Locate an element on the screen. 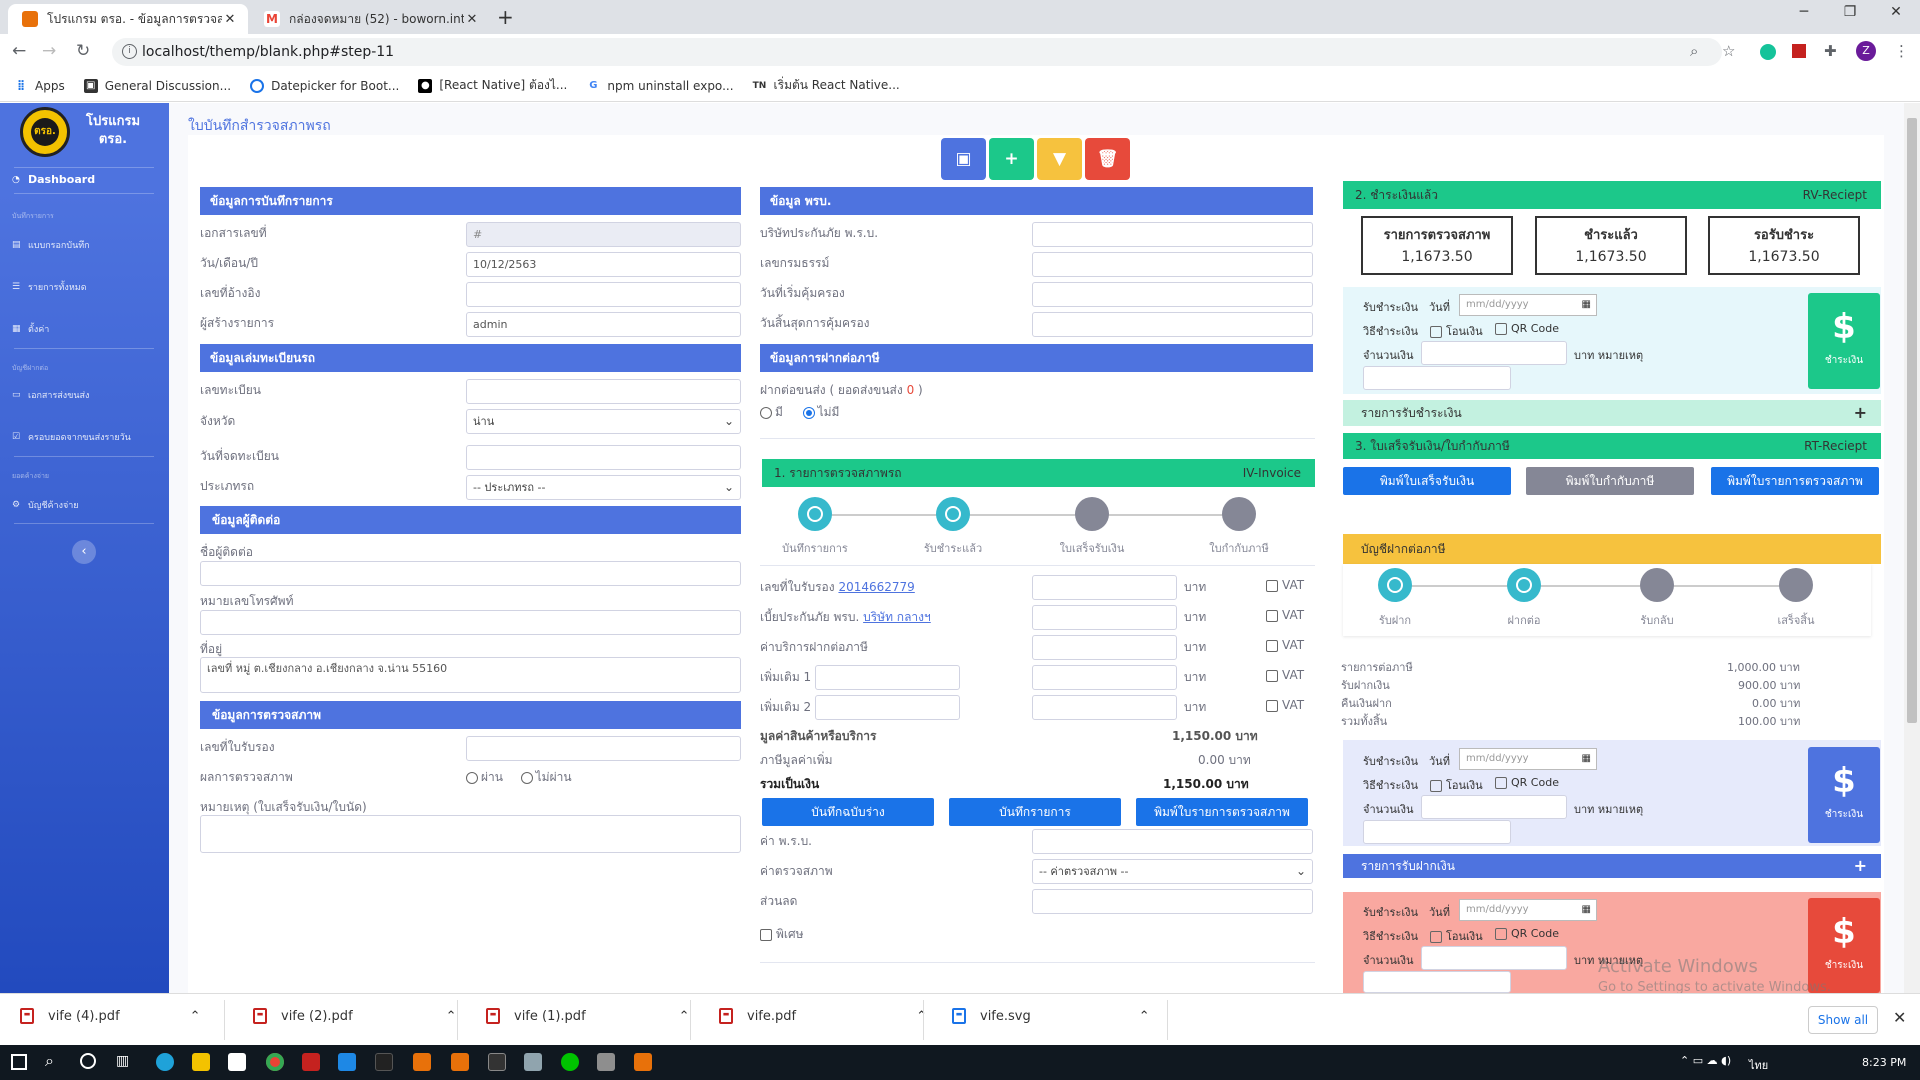 This screenshot has height=1080, width=1920. logo: ตรอ. is located at coordinates (45, 132).